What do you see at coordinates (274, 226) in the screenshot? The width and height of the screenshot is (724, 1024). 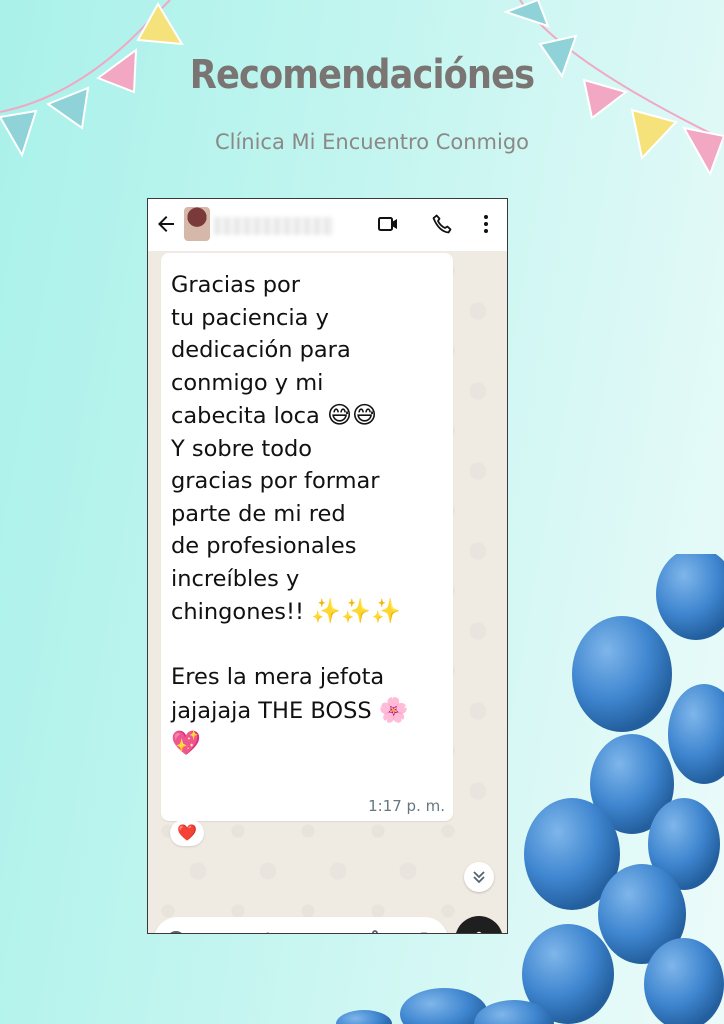 I see `contact-name-blurred` at bounding box center [274, 226].